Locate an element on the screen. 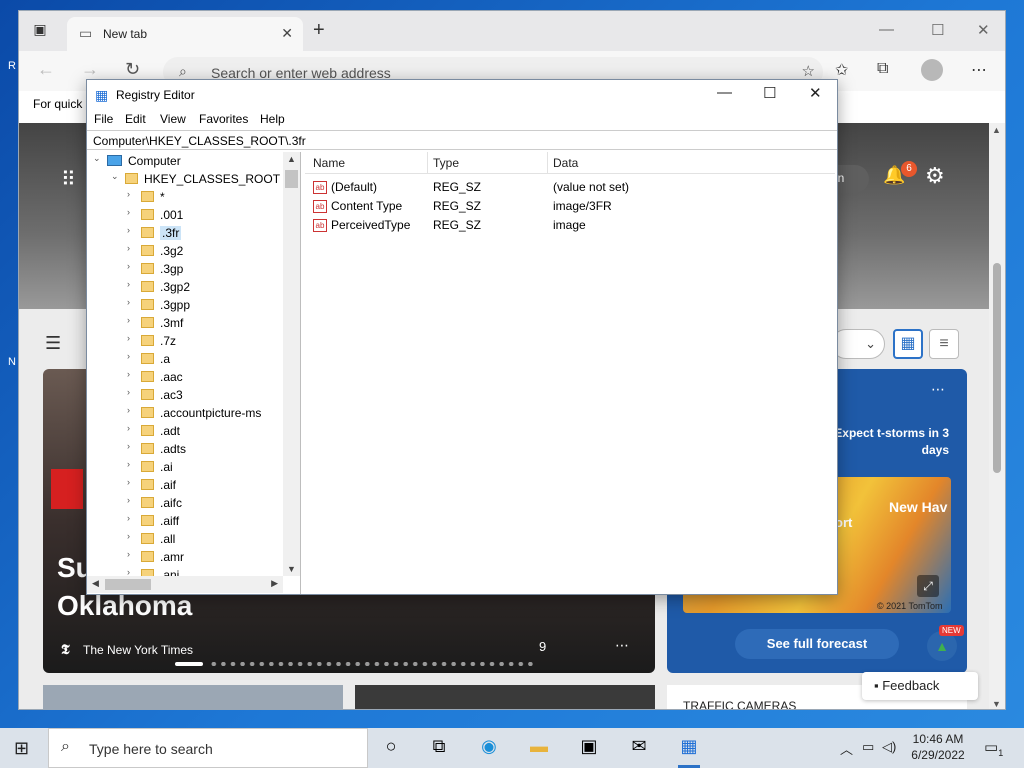  add-favorite-icon: ☆ is located at coordinates (808, 71).